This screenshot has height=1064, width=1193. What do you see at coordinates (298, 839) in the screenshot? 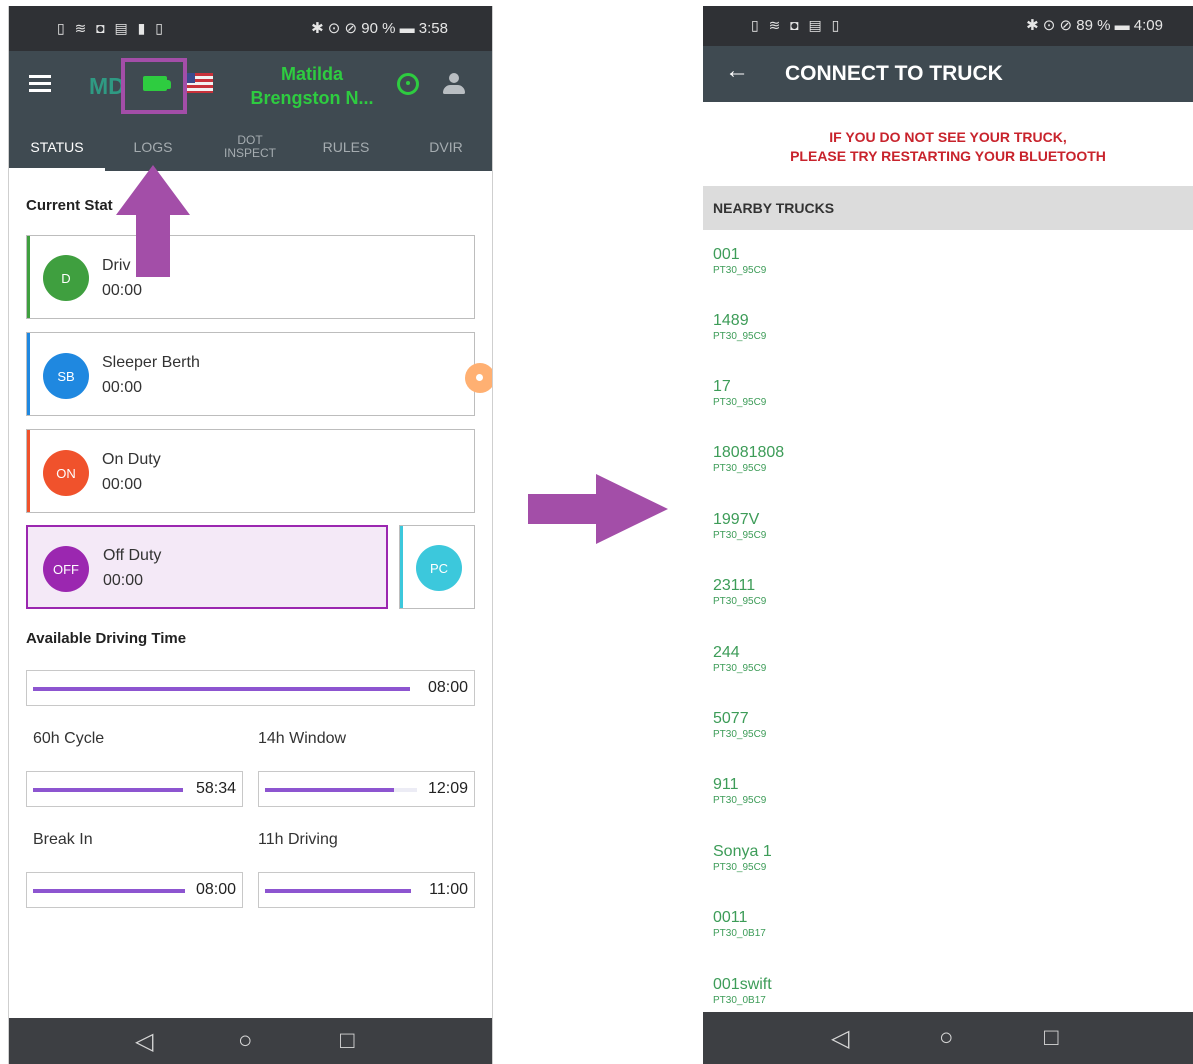
I see `driving-label: 11h Driving` at bounding box center [298, 839].